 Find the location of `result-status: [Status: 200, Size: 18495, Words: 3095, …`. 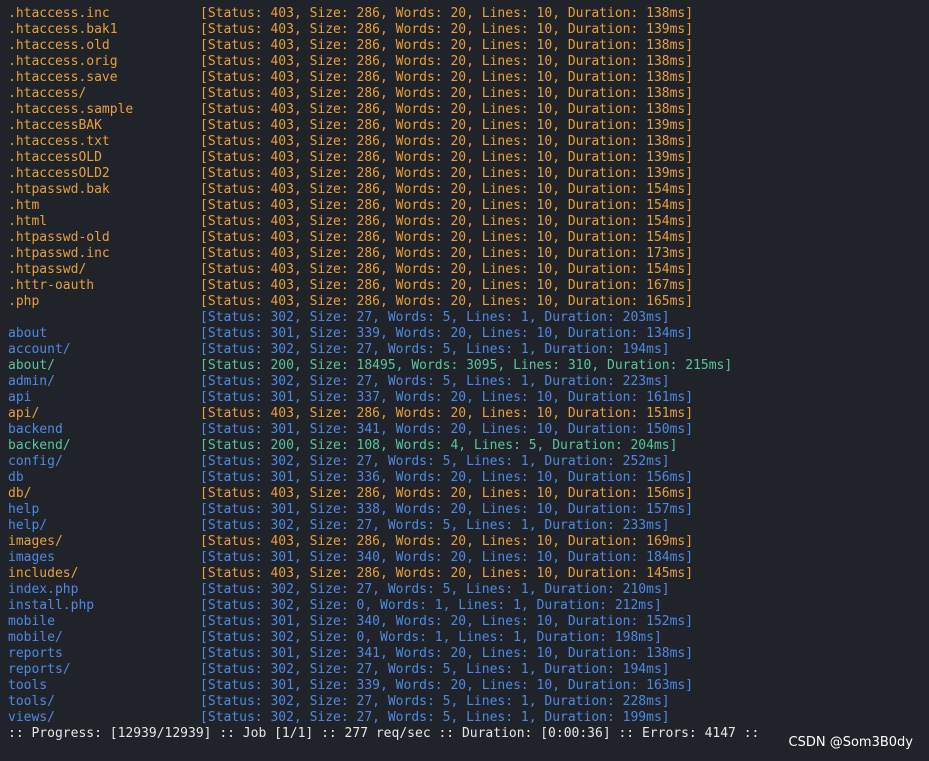

result-status: [Status: 200, Size: 18495, Words: 3095, … is located at coordinates (466, 365).